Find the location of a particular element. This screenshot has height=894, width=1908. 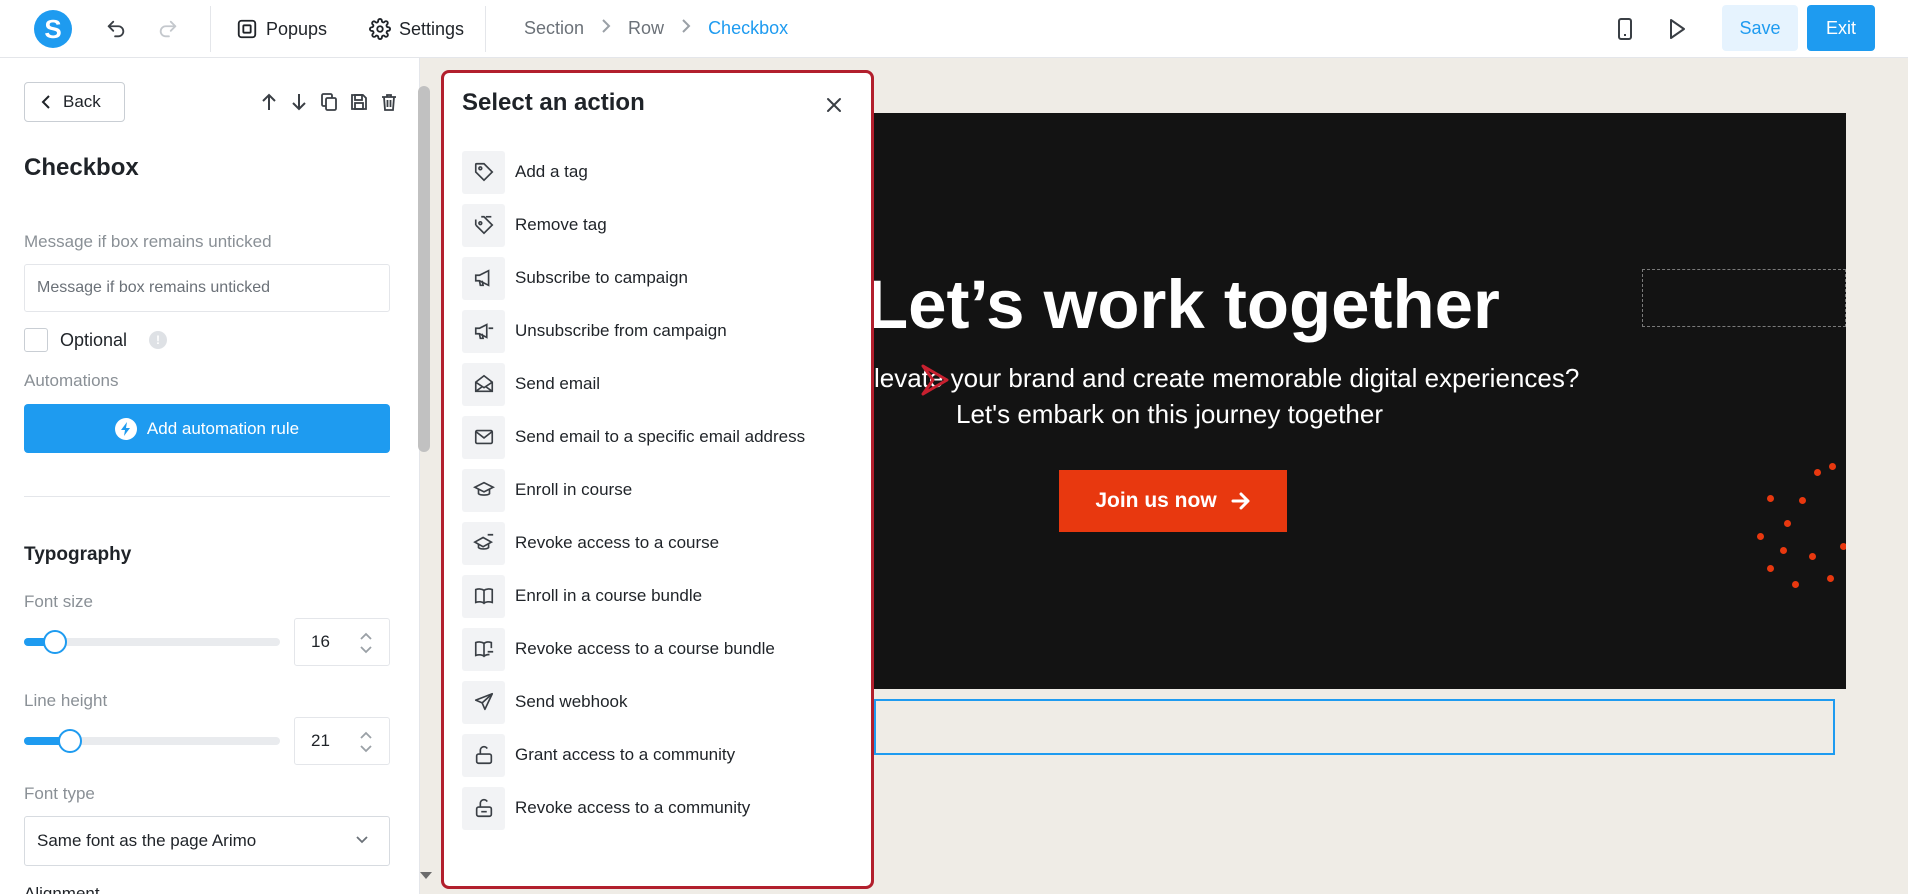

action-revoke-bundle: Revoke access to a course bundle is located at coordinates (618, 649).